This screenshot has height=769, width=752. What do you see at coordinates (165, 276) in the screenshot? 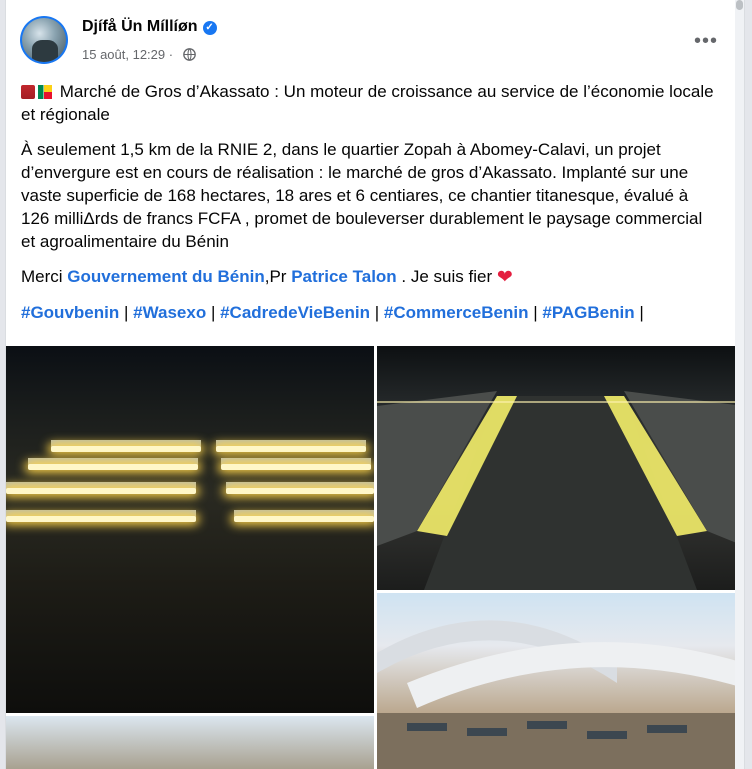
I see `gouvernement-link: Gouvernement du Bénin` at bounding box center [165, 276].